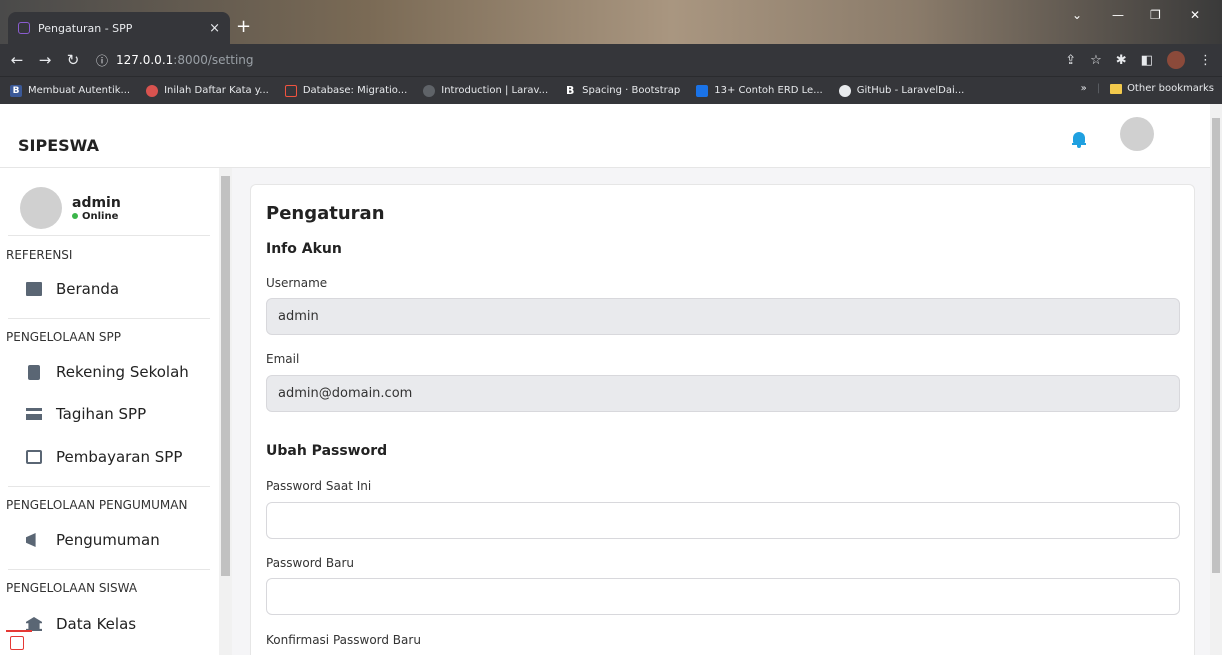  What do you see at coordinates (19, 642) in the screenshot?
I see `laravel-debug-icon` at bounding box center [19, 642].